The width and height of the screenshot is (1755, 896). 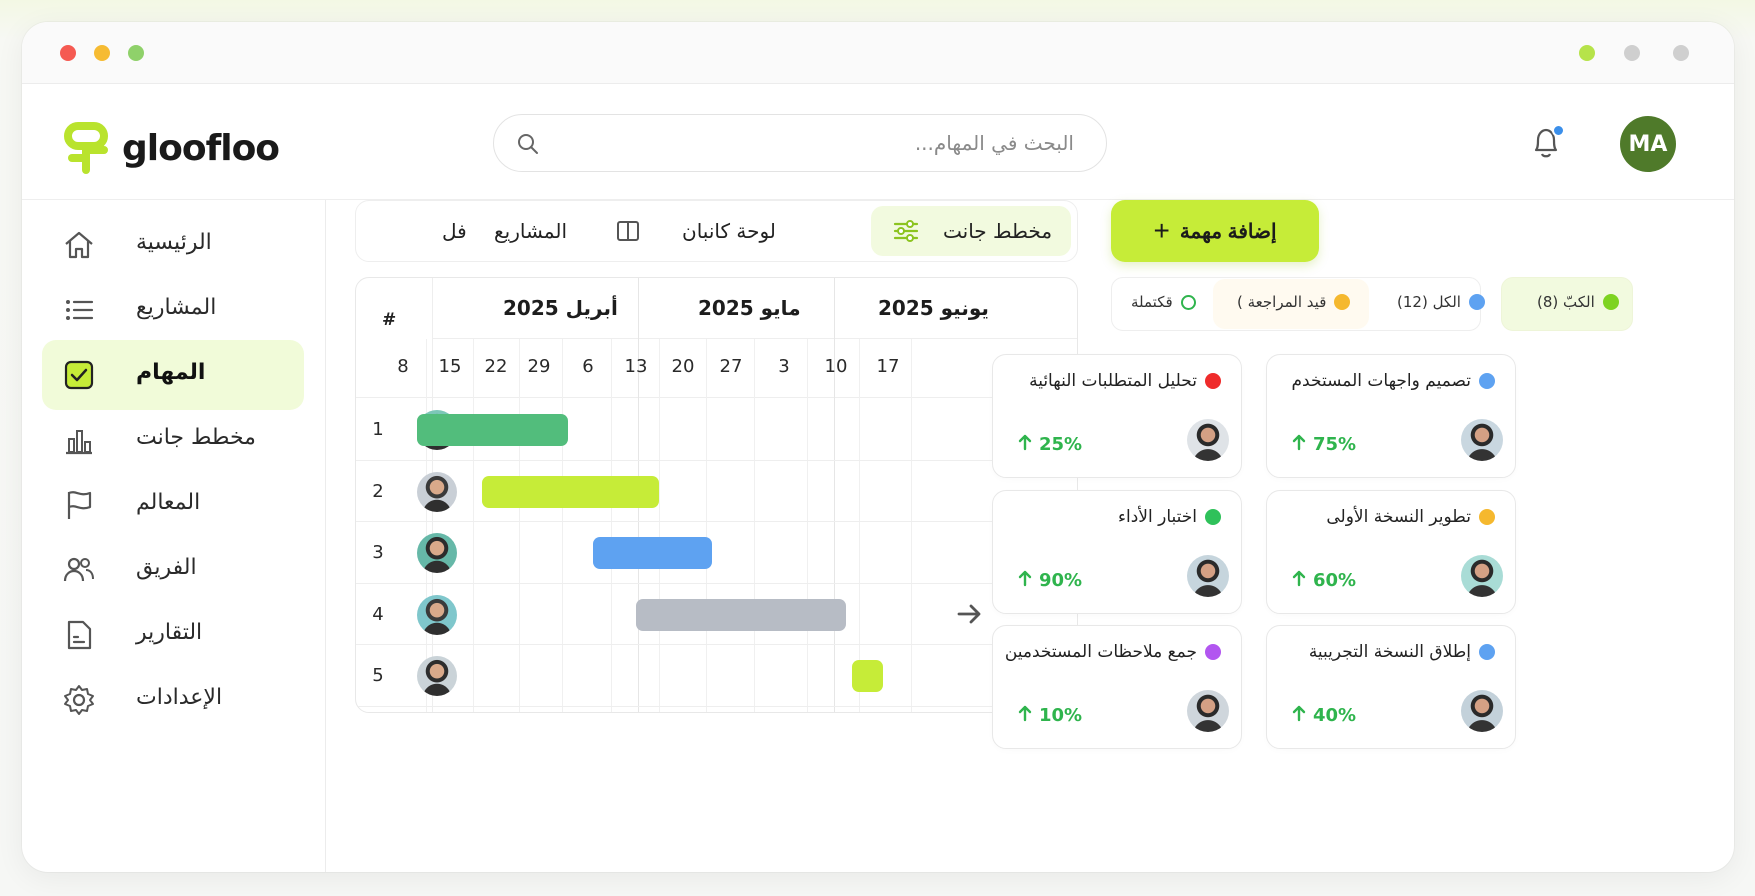 What do you see at coordinates (173, 570) in the screenshot?
I see `sidebar-item-team: الفريق` at bounding box center [173, 570].